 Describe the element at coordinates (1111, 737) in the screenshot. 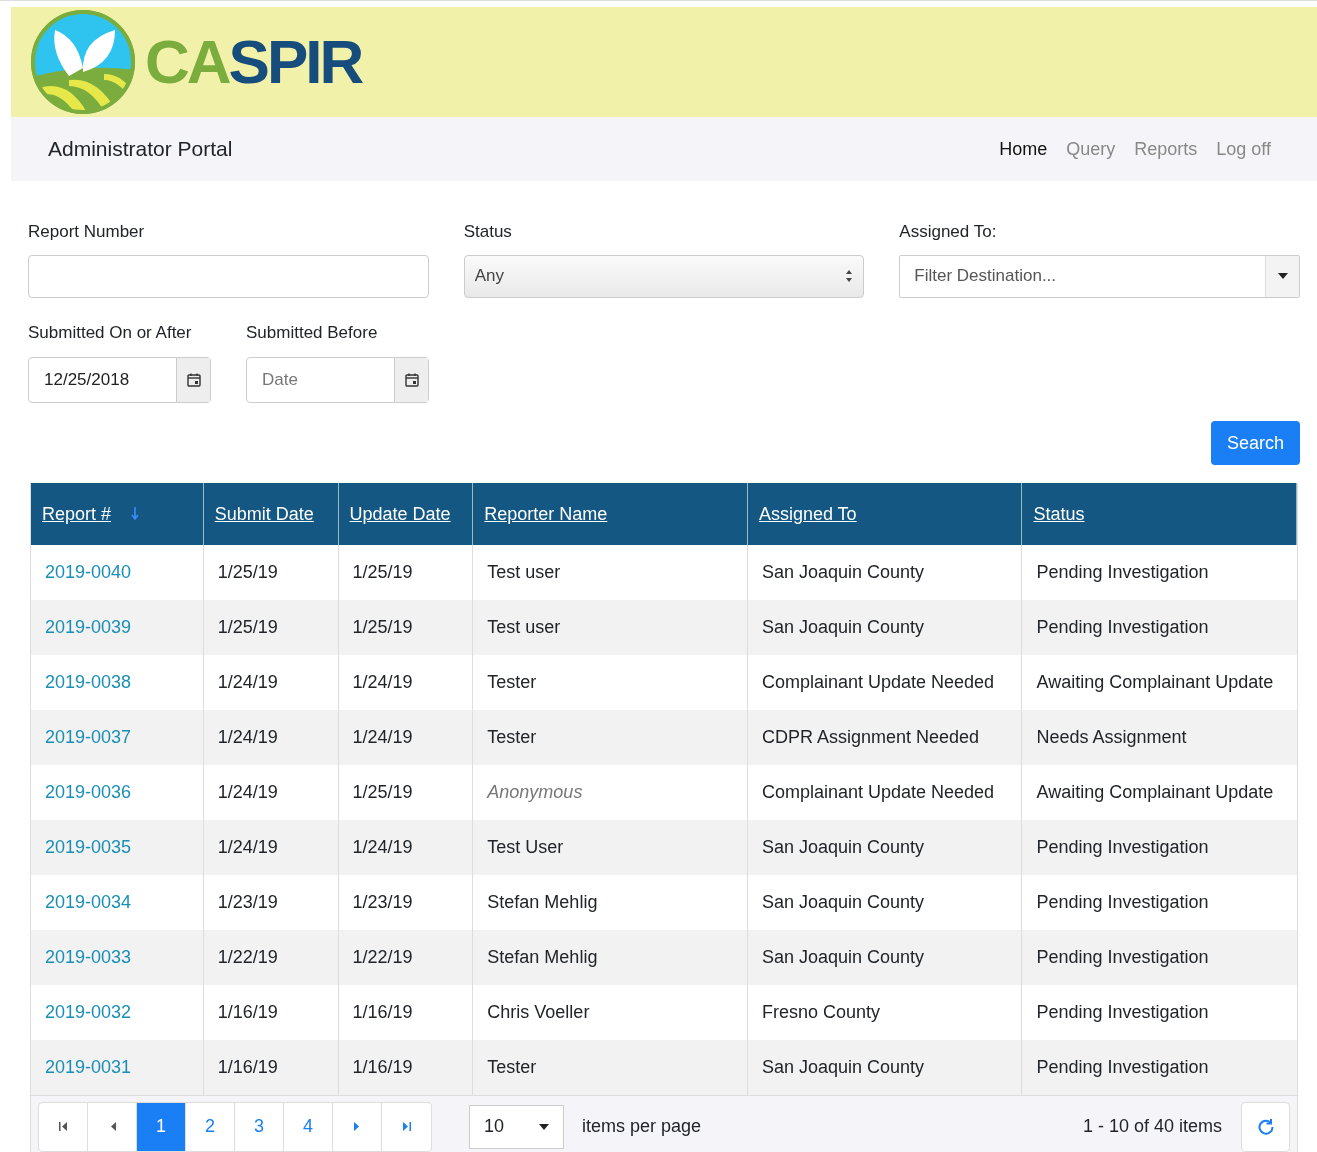

I see `table-cell-text: Needs Assignment` at that location.